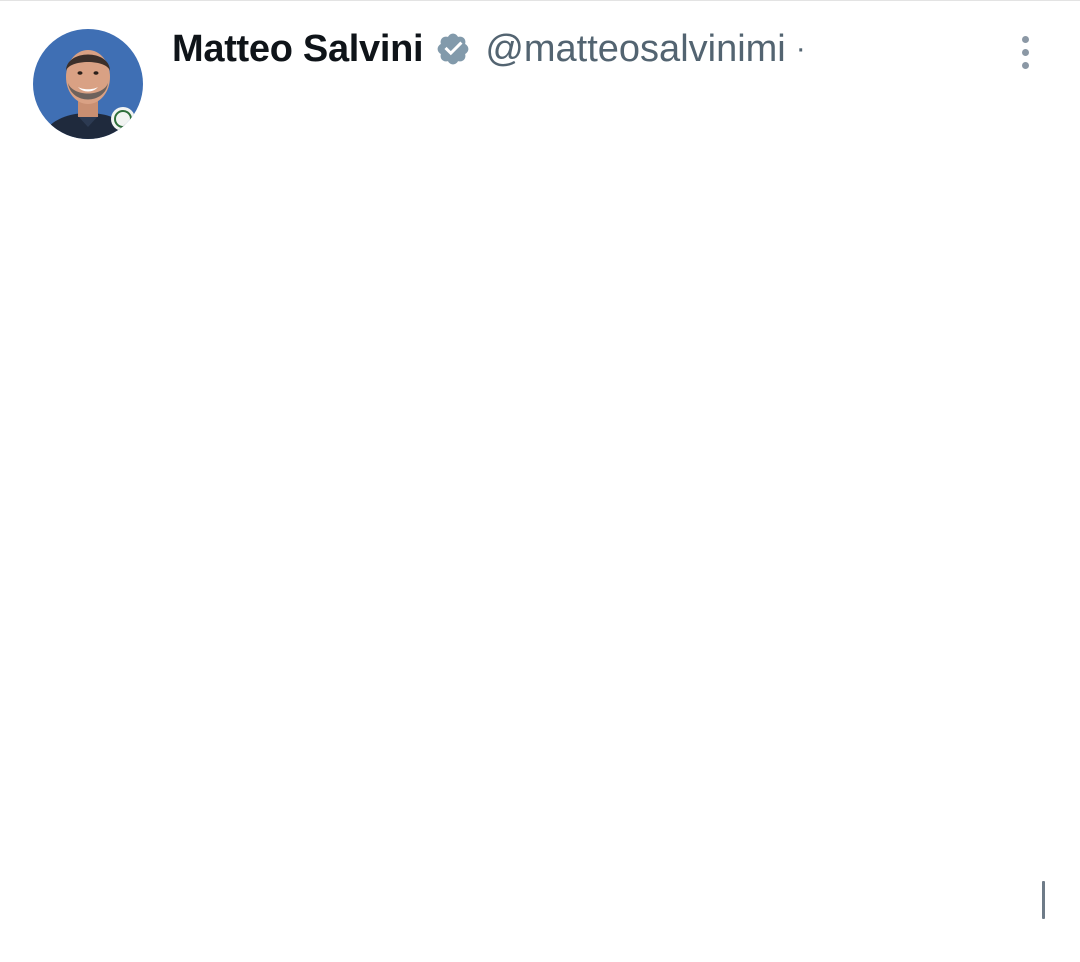  What do you see at coordinates (453, 49) in the screenshot?
I see `verified-badge-icon` at bounding box center [453, 49].